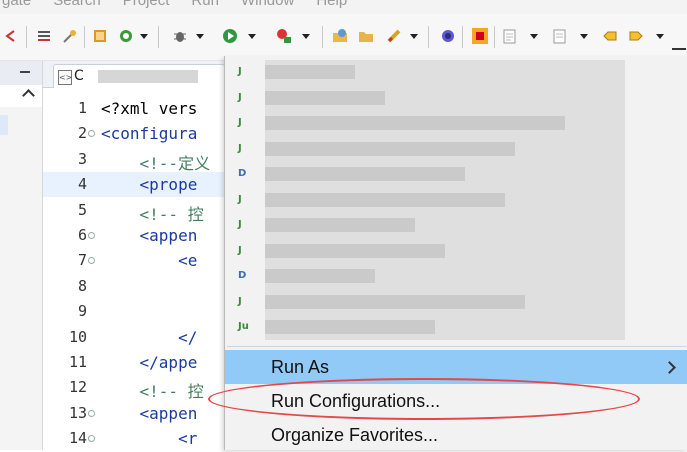 This screenshot has width=687, height=452. I want to click on menu-help: Help, so click(331, 4).